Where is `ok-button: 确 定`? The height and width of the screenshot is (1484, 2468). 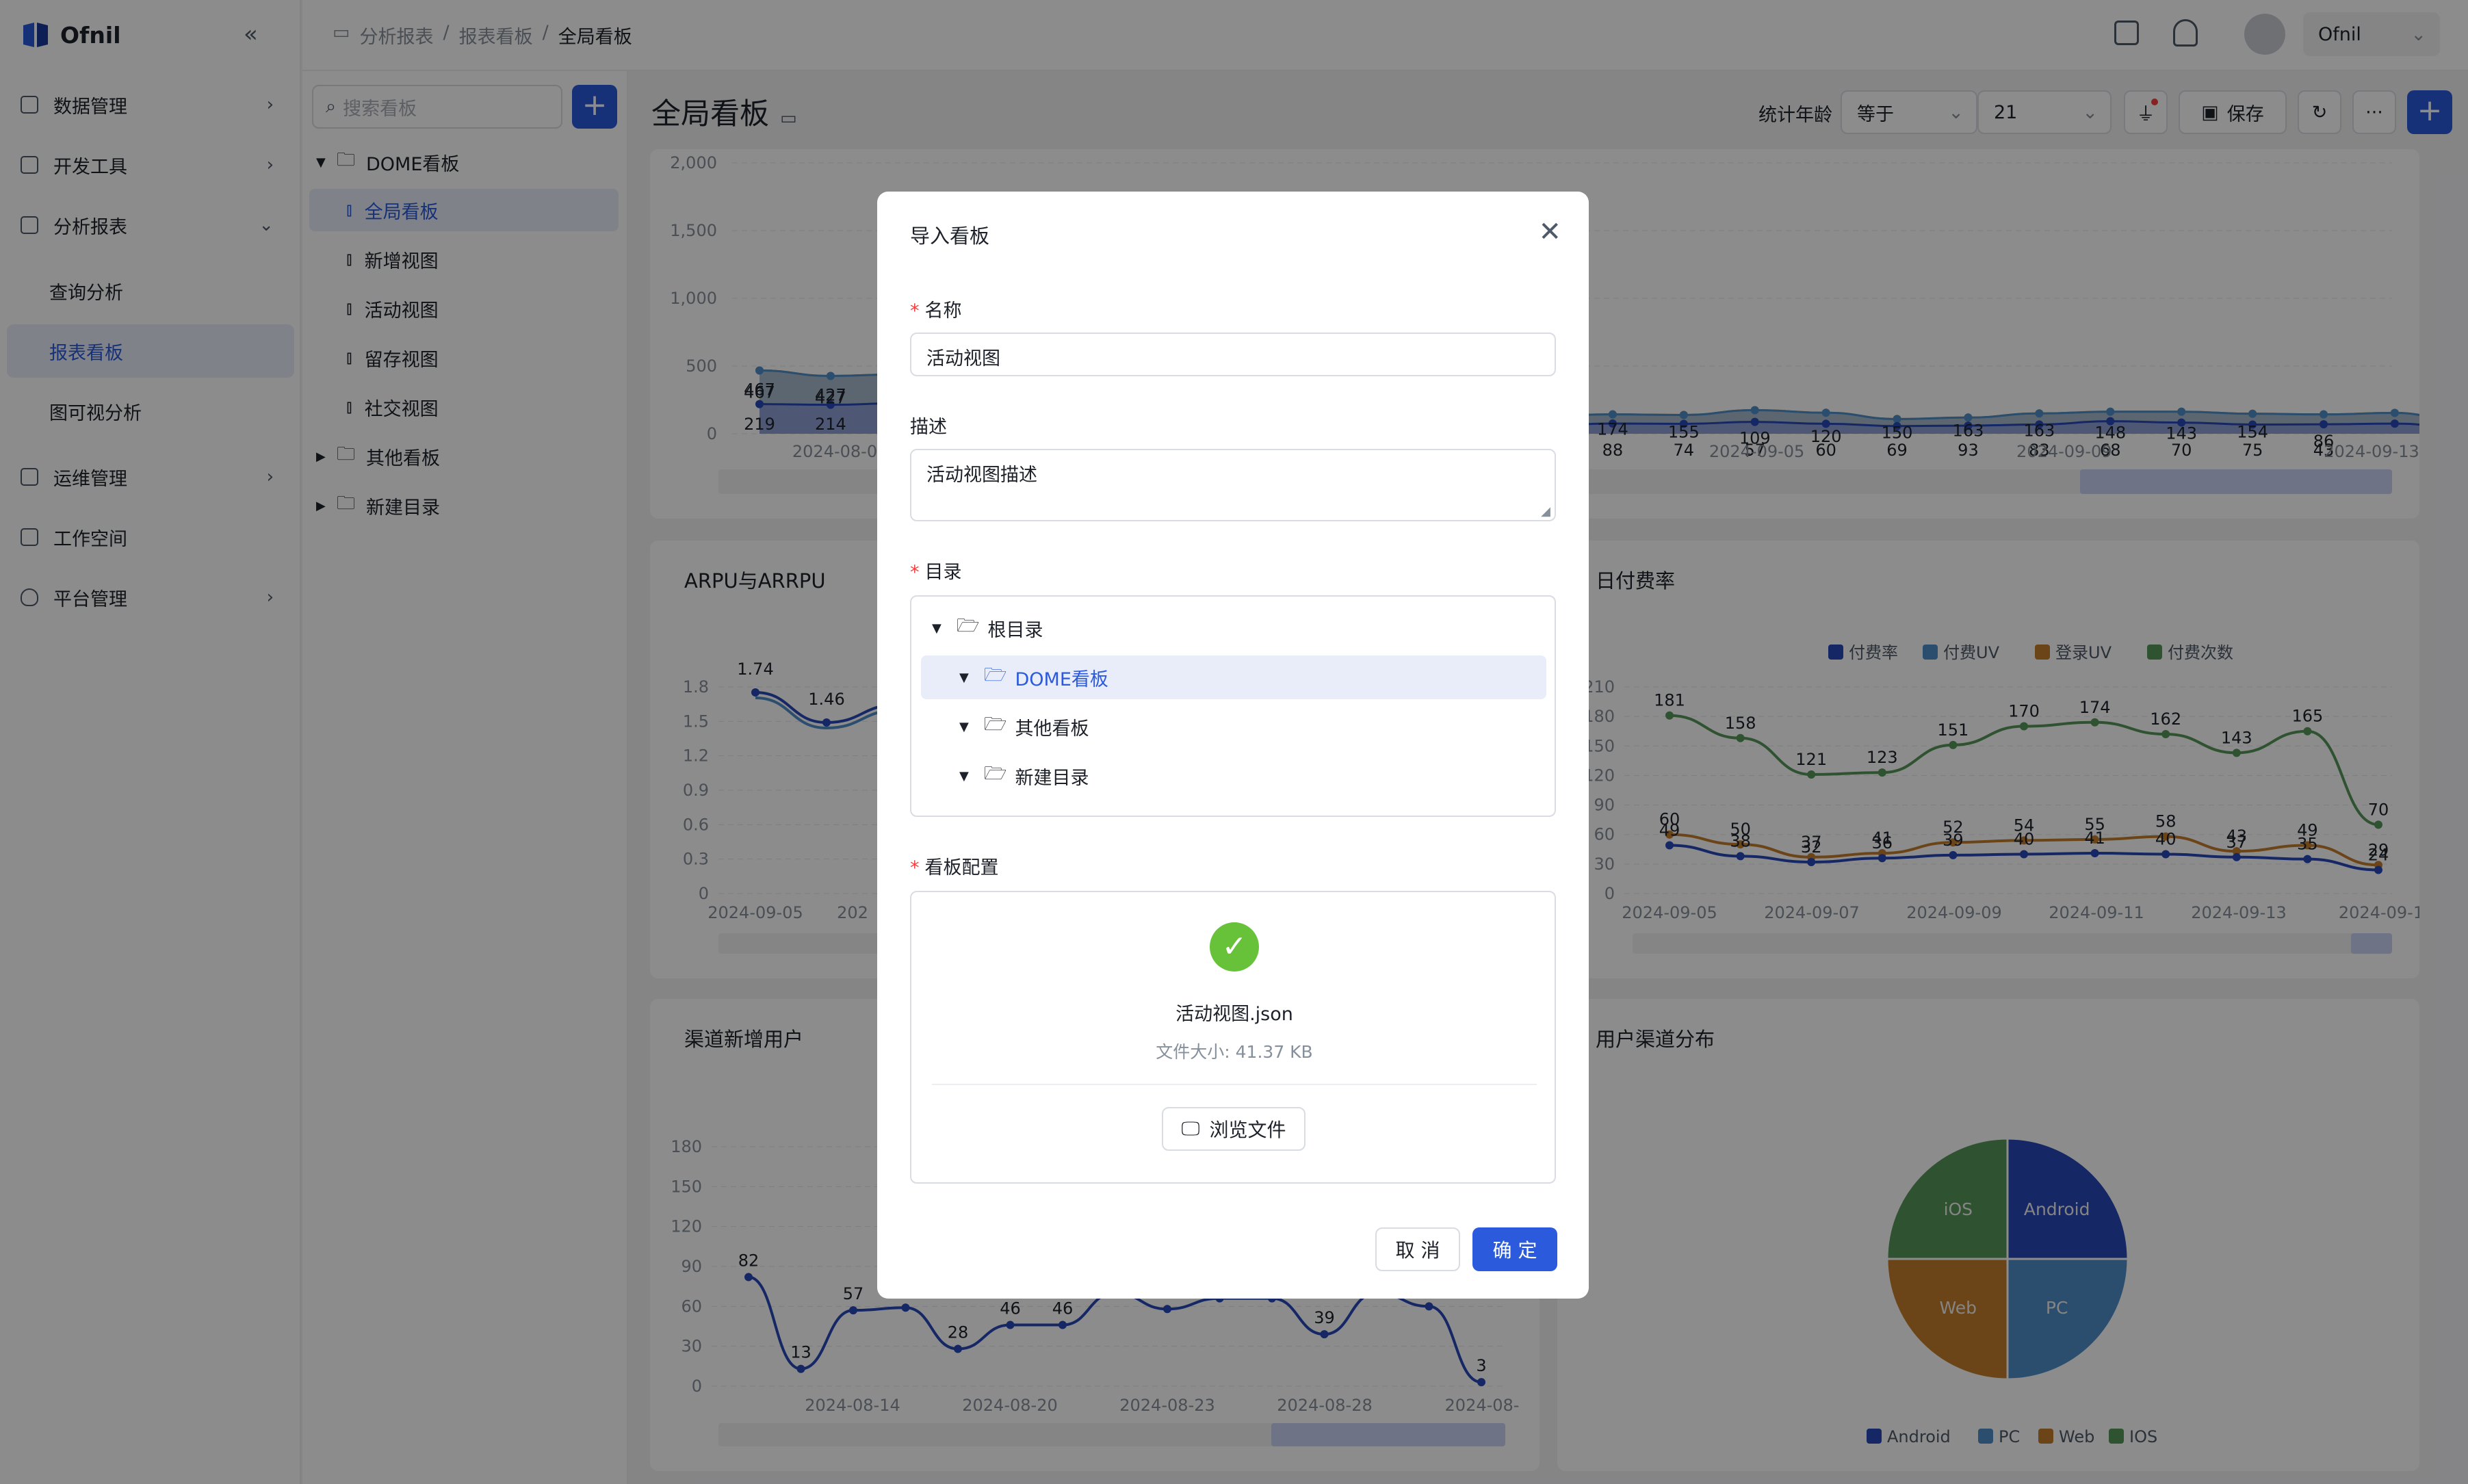 ok-button: 确 定 is located at coordinates (1515, 1249).